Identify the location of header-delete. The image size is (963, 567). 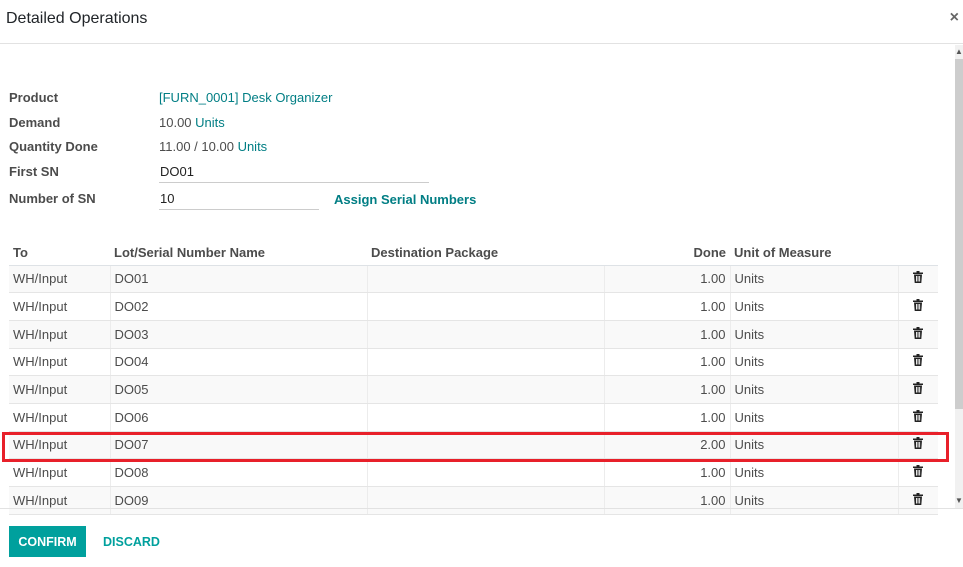
(918, 253).